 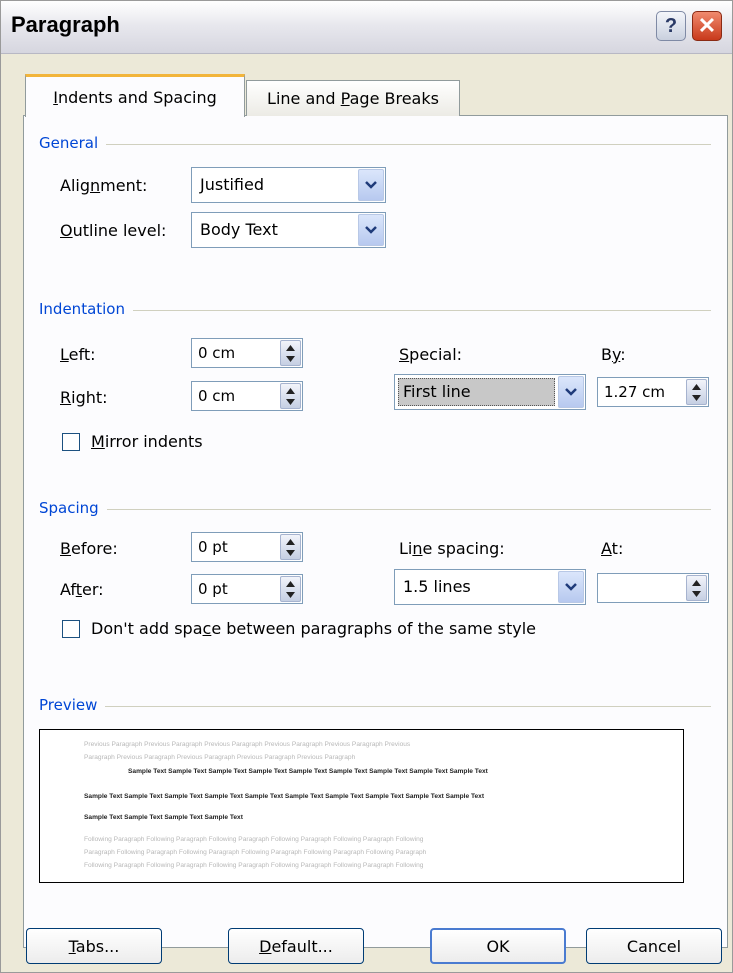 What do you see at coordinates (437, 391) in the screenshot?
I see `special-value: First line` at bounding box center [437, 391].